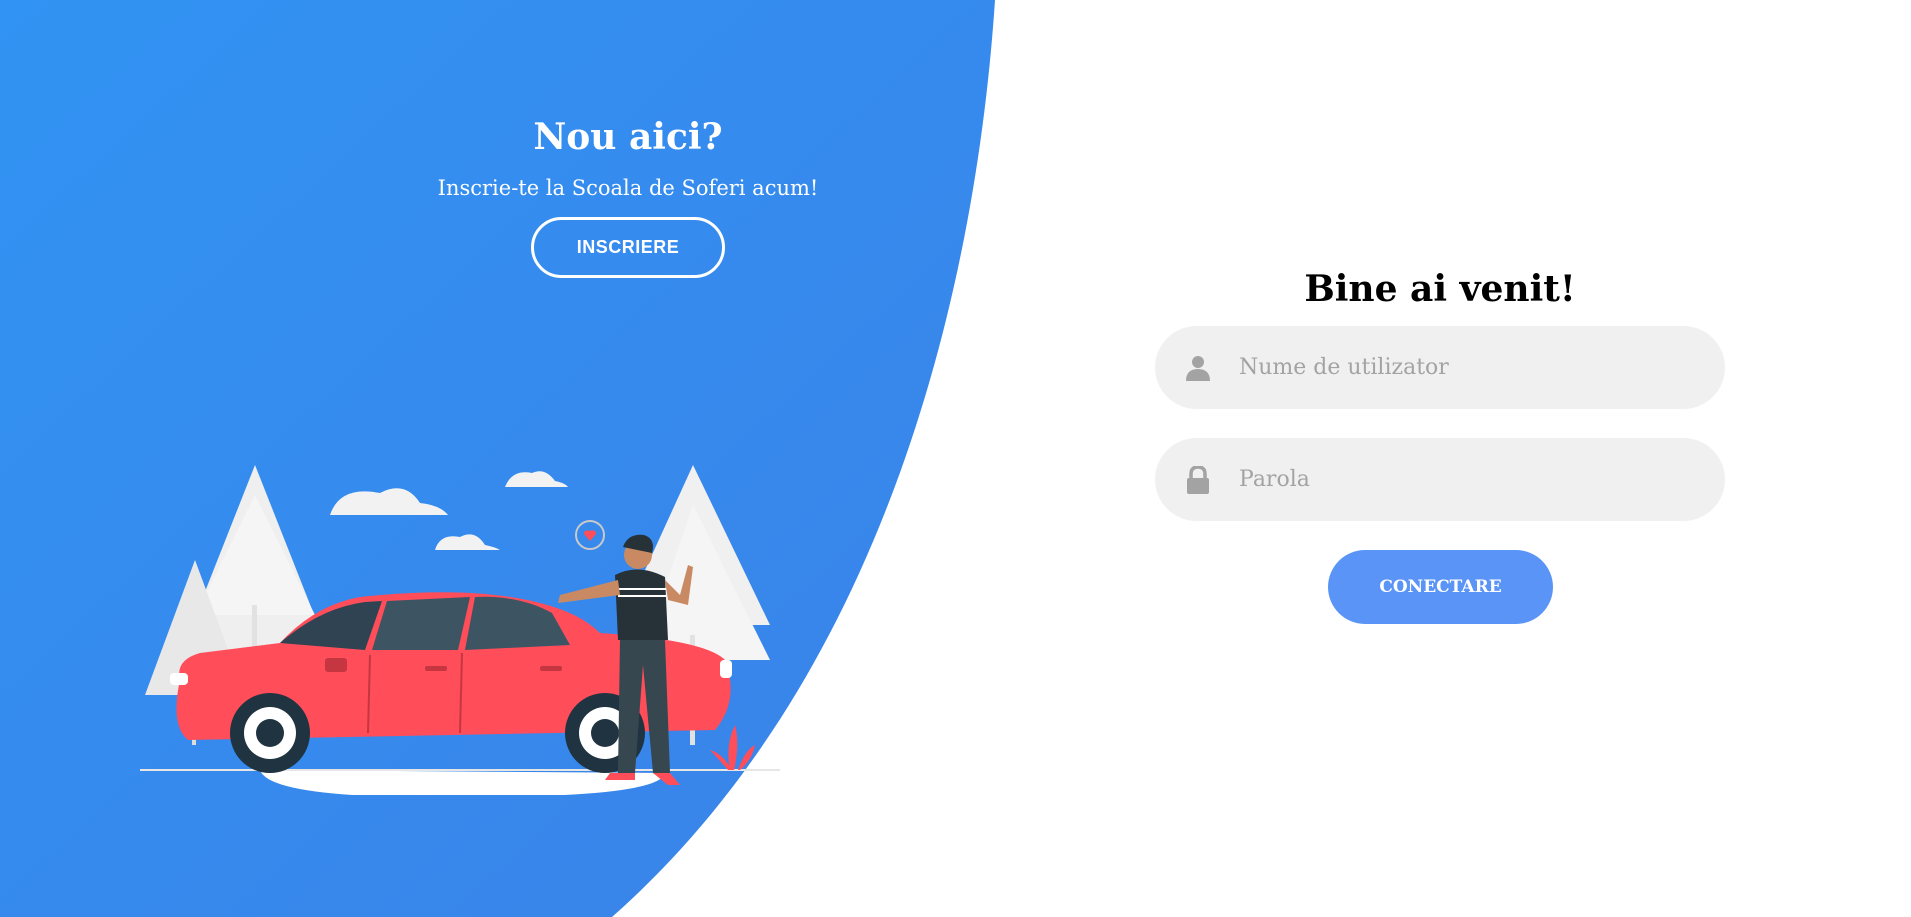 The height and width of the screenshot is (917, 1911). What do you see at coordinates (1469, 479) in the screenshot?
I see `password-input` at bounding box center [1469, 479].